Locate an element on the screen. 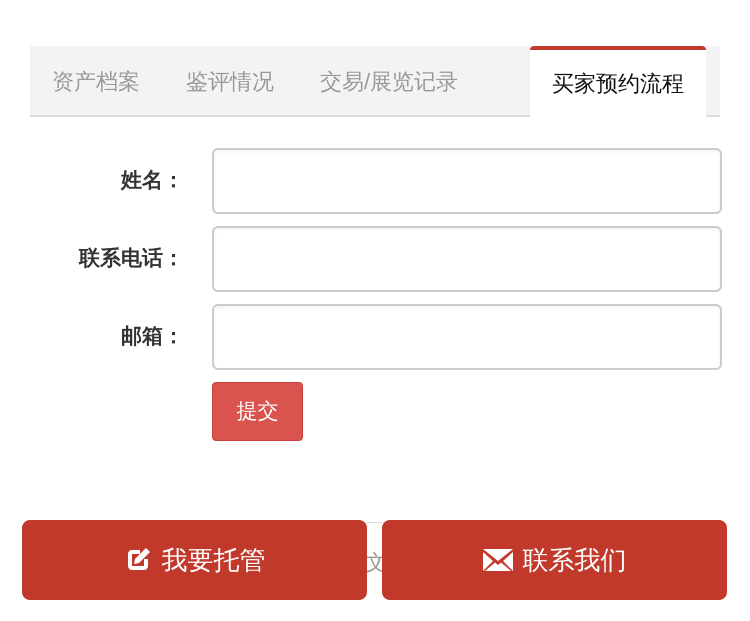 This screenshot has width=750, height=621. tab: 鉴评情况 is located at coordinates (230, 81).